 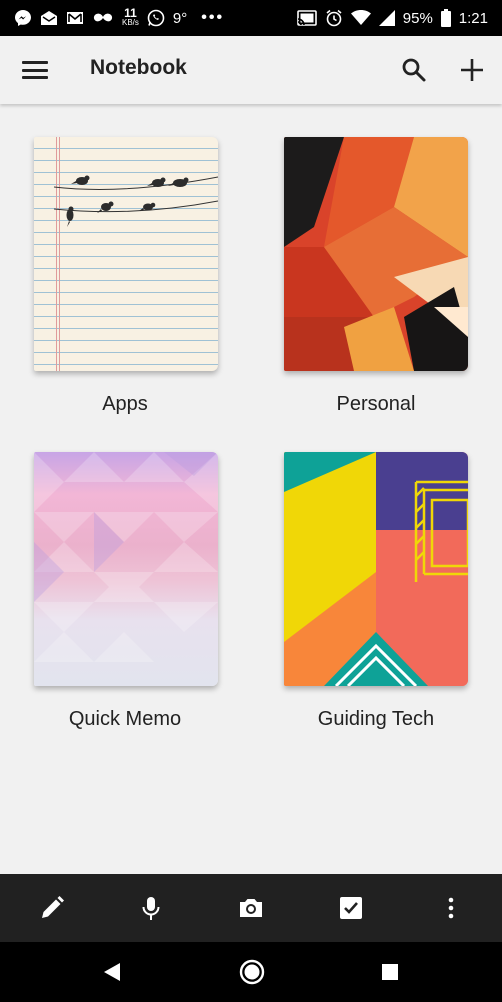 What do you see at coordinates (213, 17) in the screenshot?
I see `more-notifications-dots: •••` at bounding box center [213, 17].